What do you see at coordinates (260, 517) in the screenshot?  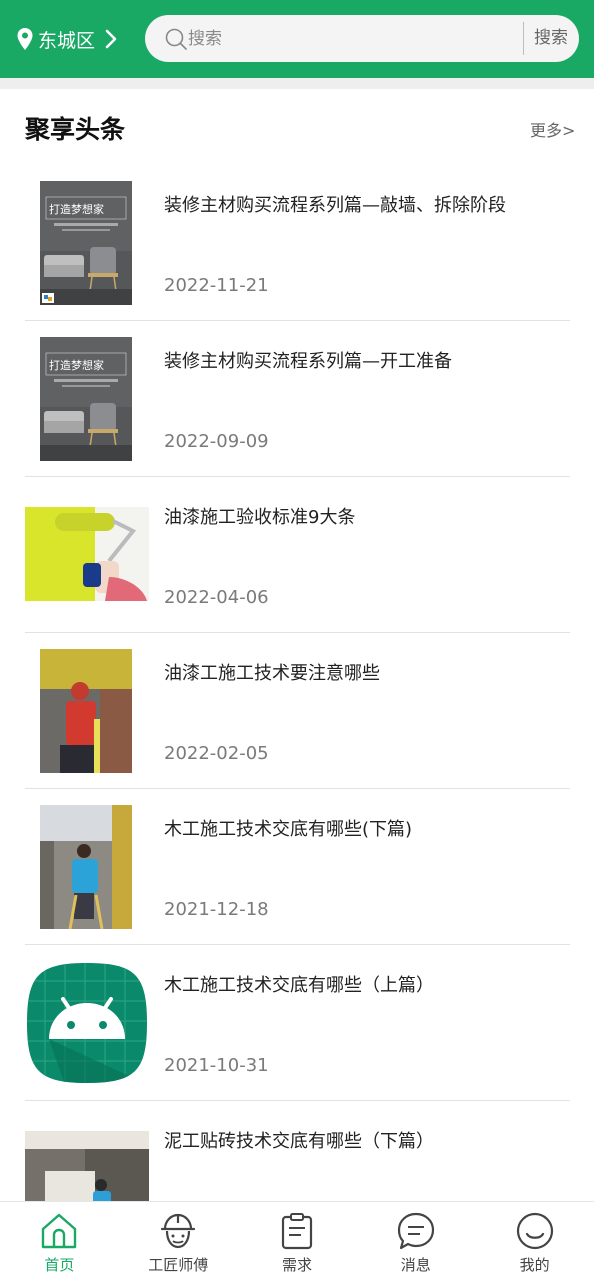 I see `news-title: 油漆施工验收标准9大条` at bounding box center [260, 517].